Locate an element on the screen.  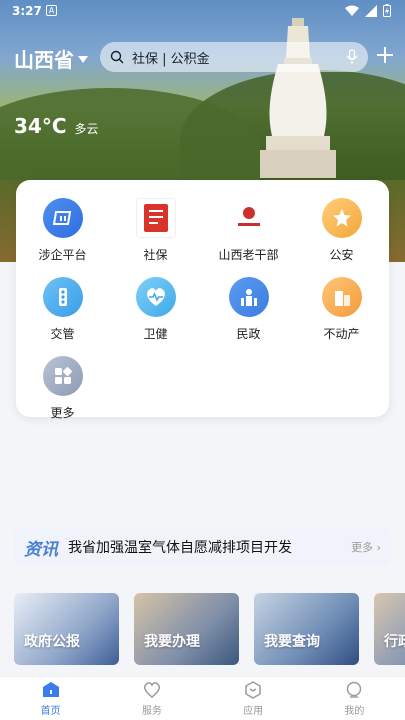
search-icon is located at coordinates (117, 57).